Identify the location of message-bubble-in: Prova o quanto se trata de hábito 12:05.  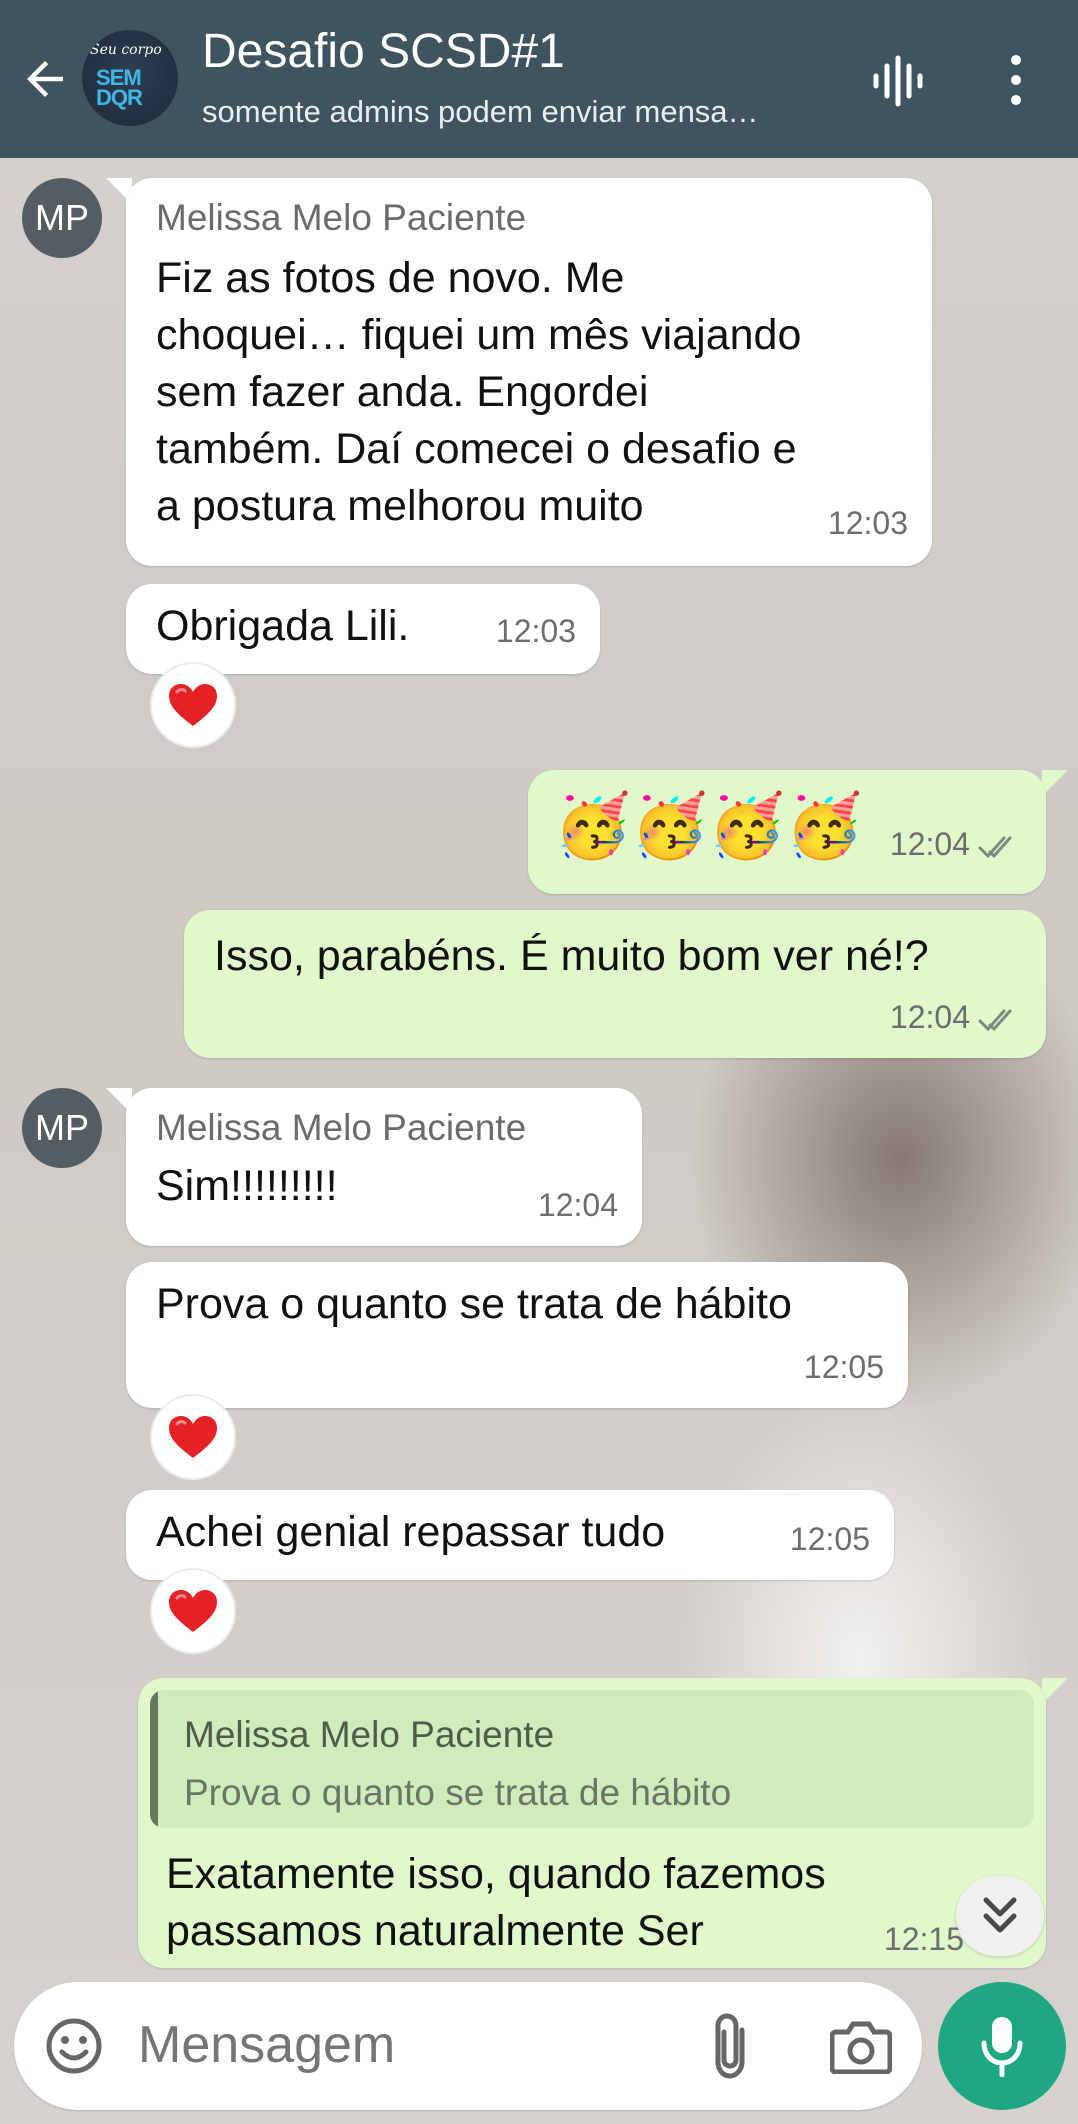
(517, 1335).